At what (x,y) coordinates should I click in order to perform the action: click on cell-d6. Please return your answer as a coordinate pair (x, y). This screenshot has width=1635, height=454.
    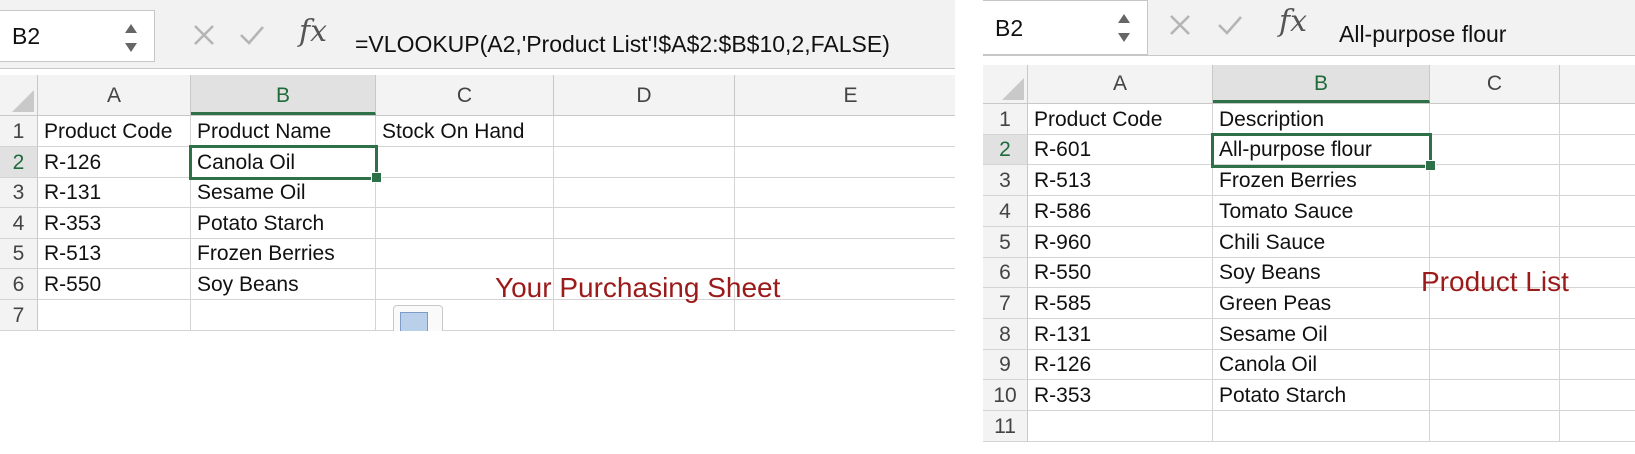
    Looking at the image, I should click on (1597, 273).